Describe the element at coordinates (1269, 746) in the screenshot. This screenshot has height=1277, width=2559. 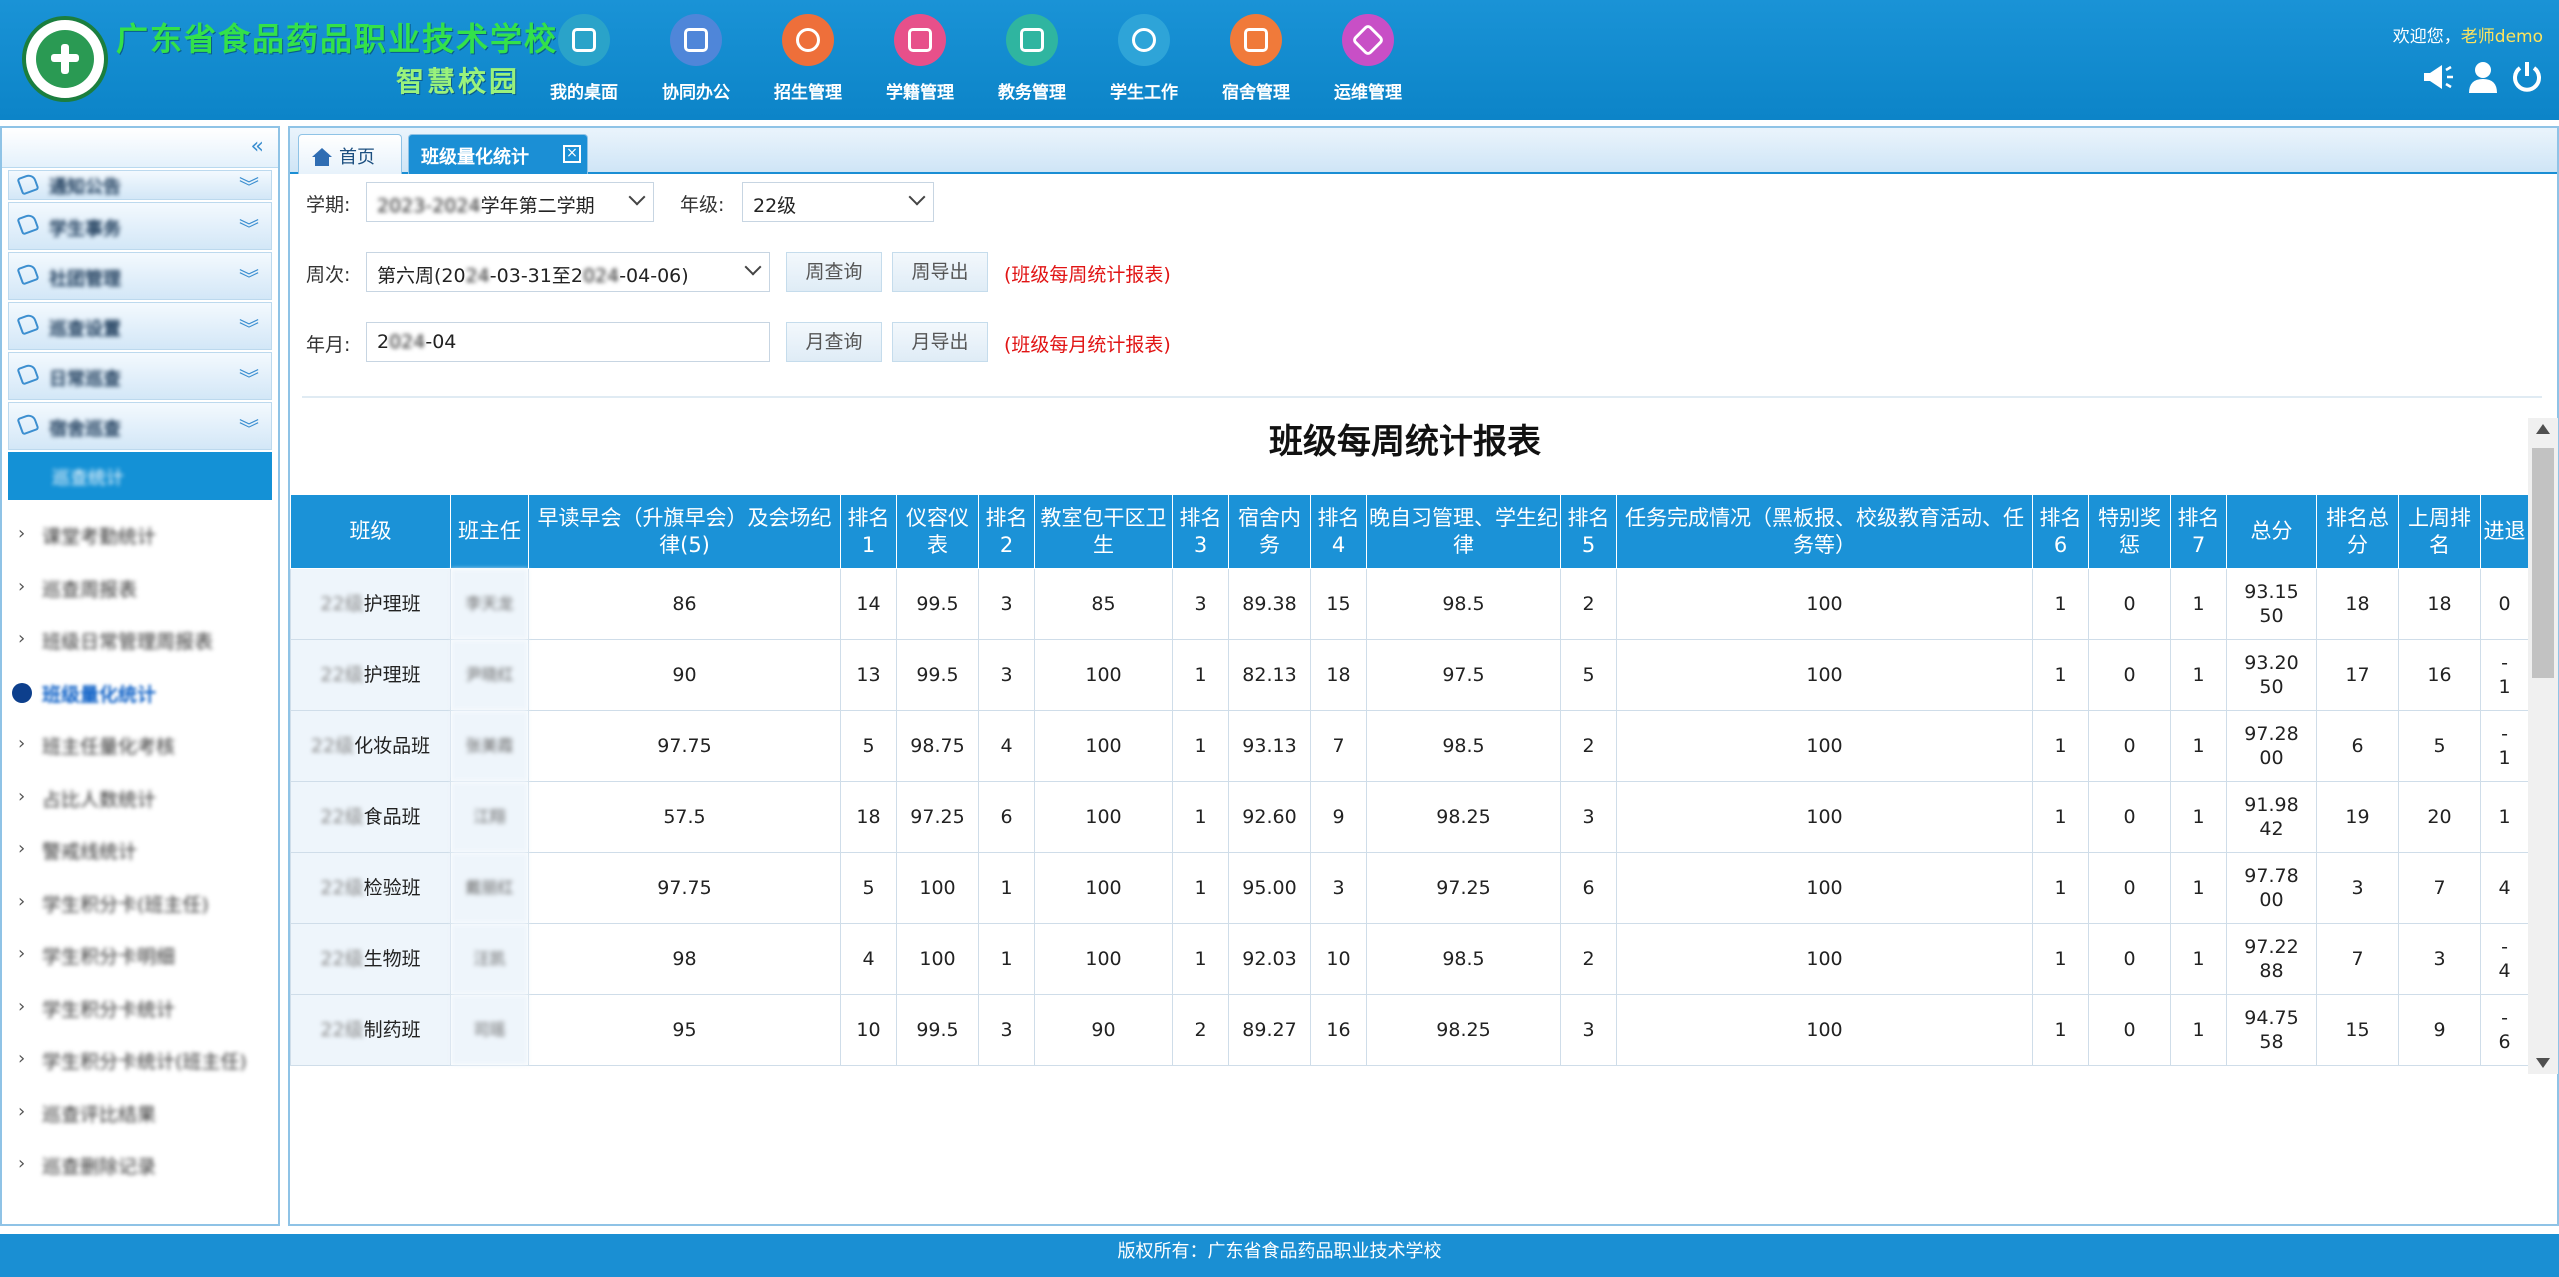
I see `score-cell: 93.13` at that location.